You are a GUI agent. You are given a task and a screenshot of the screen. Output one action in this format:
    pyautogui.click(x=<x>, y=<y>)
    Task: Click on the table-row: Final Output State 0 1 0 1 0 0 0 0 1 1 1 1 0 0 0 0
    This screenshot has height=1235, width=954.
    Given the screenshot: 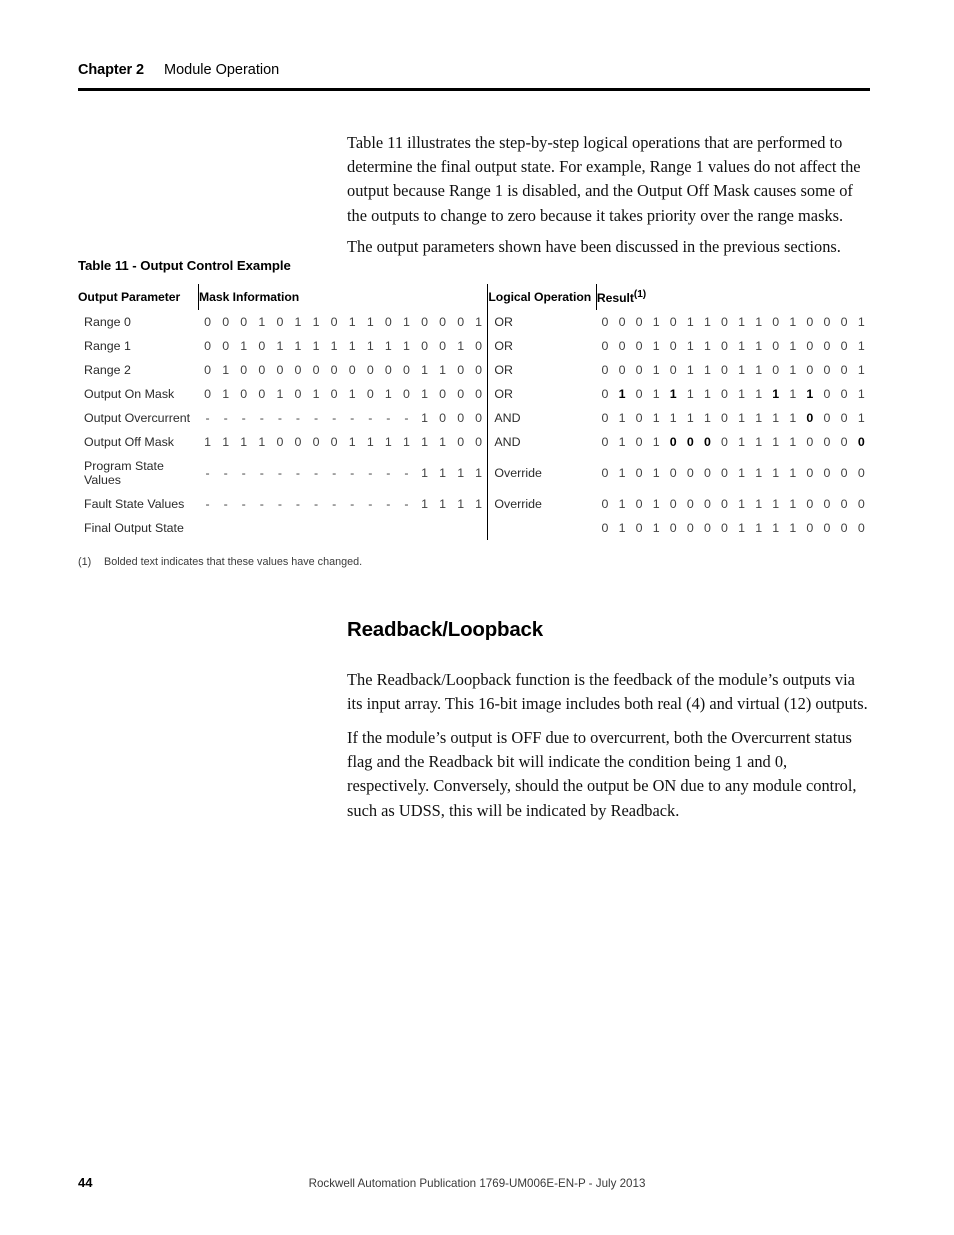 What is the action you would take?
    pyautogui.click(x=474, y=528)
    